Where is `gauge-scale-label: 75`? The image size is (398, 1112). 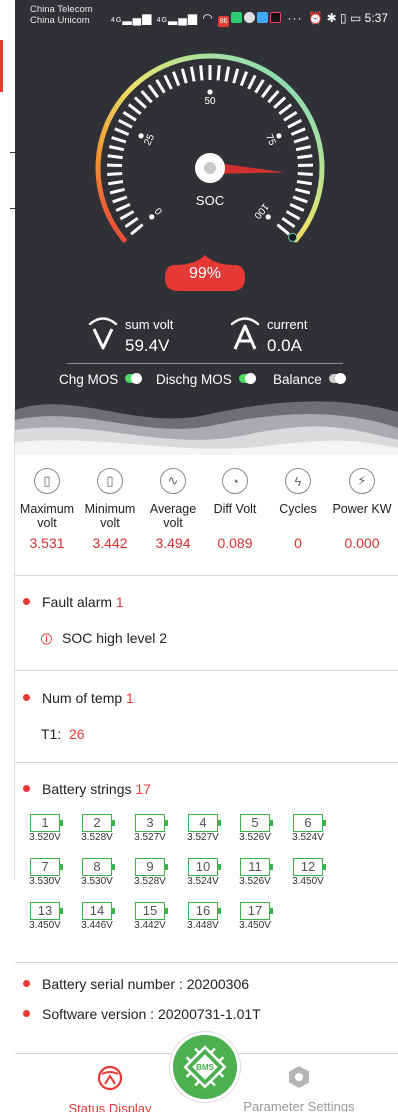
gauge-scale-label: 75 is located at coordinates (270, 140).